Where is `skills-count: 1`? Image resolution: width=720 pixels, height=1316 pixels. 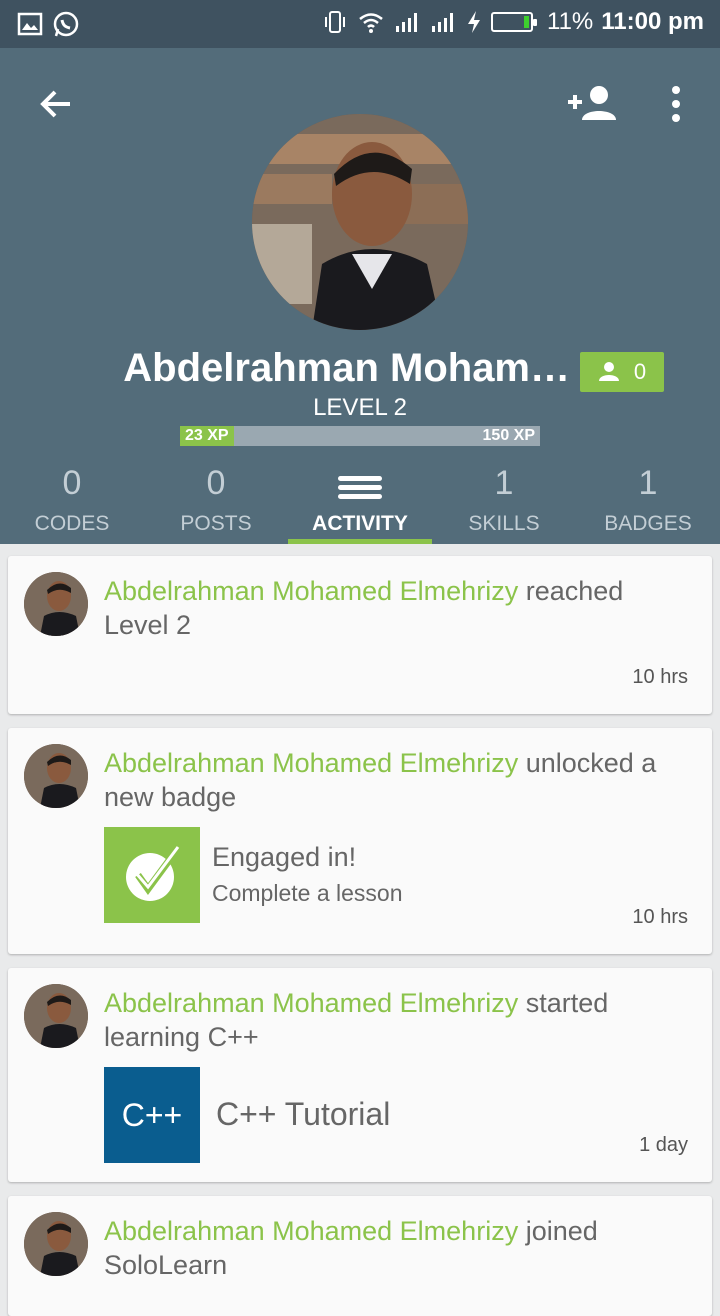
skills-count: 1 is located at coordinates (504, 483).